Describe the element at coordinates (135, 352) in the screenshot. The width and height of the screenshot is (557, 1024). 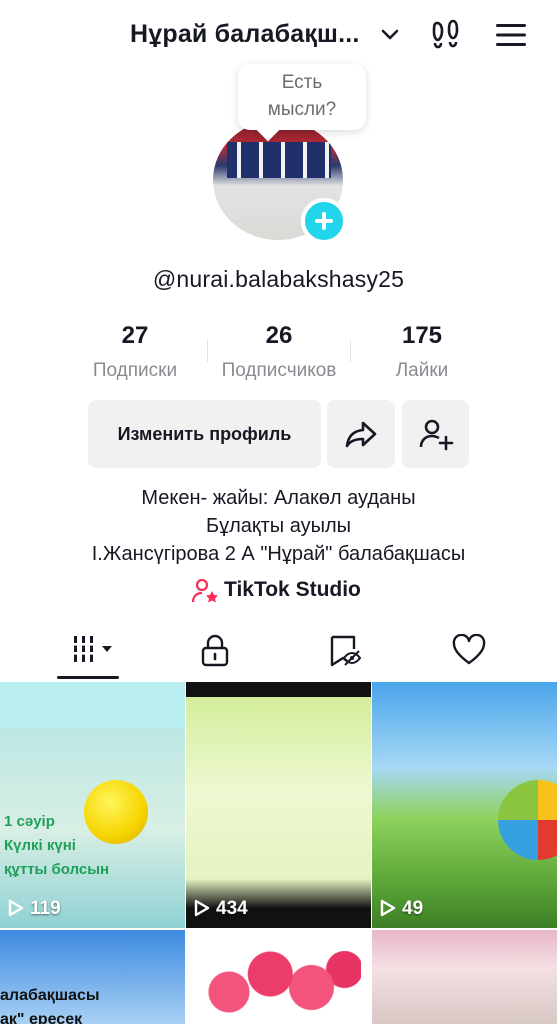
I see `stat-following: 27 Подписки` at that location.